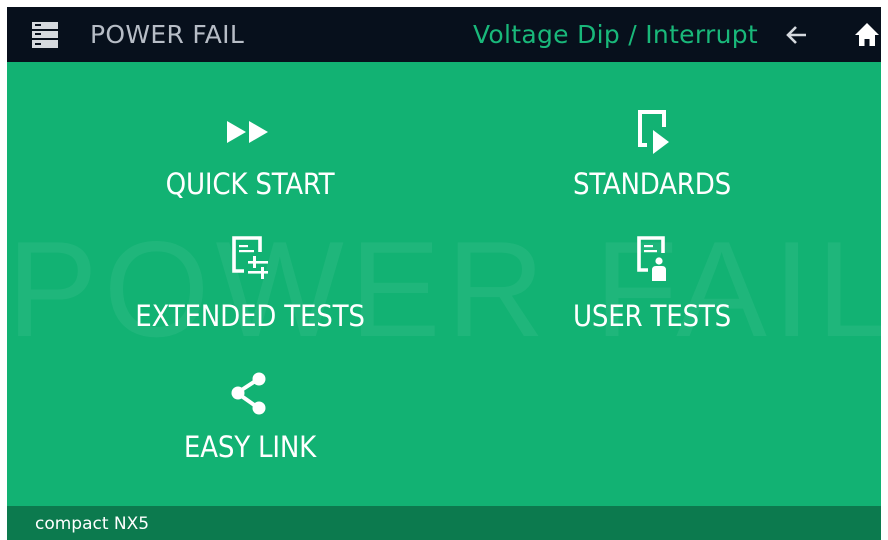 The width and height of the screenshot is (888, 540). Describe the element at coordinates (250, 429) in the screenshot. I see `easy-link-button: EASY LINK` at that location.